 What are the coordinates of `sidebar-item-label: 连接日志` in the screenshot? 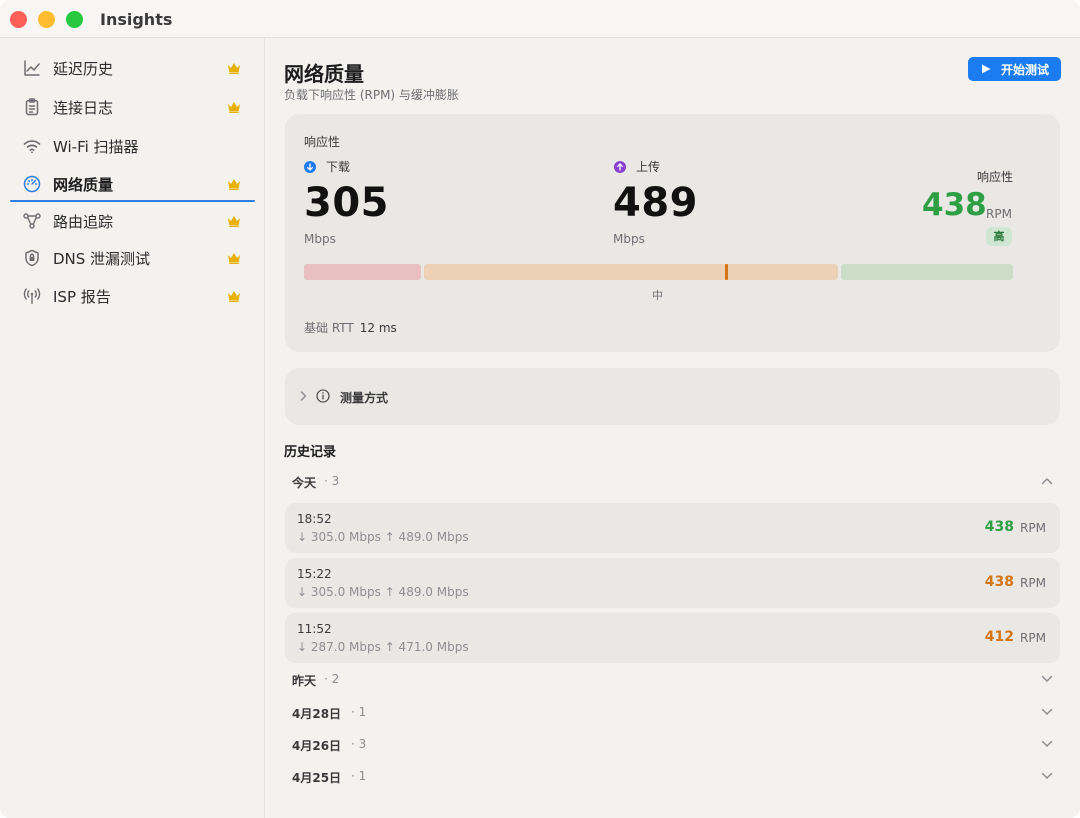 It's located at (83, 108).